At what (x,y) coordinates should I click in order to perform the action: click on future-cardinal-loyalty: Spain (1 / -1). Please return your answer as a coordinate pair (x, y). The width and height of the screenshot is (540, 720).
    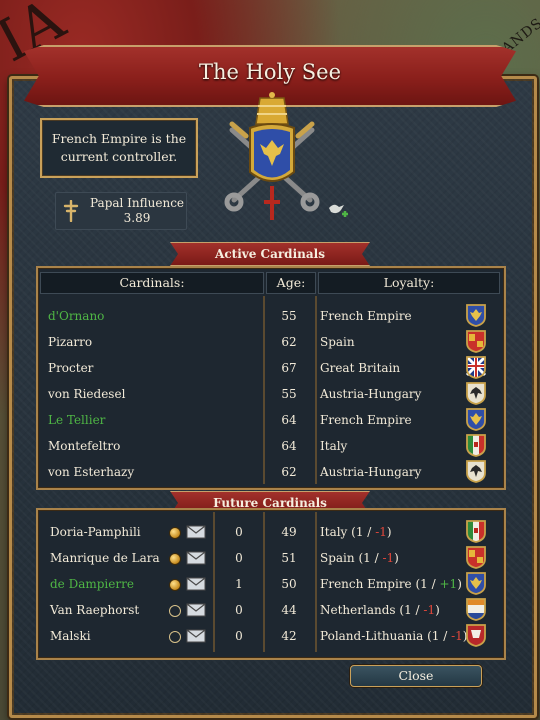
    Looking at the image, I should click on (359, 558).